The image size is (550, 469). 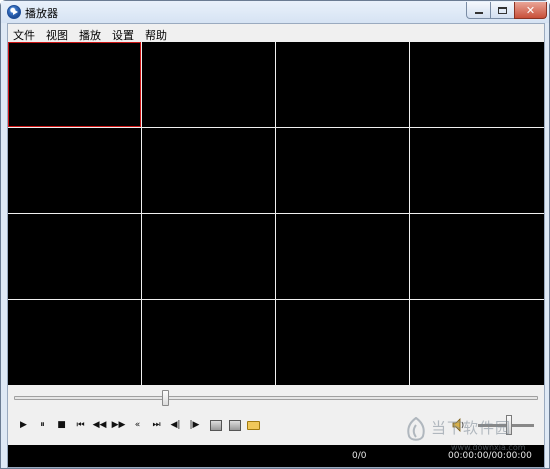 I want to click on fast-forward-icon: ▶▶, so click(x=118, y=424).